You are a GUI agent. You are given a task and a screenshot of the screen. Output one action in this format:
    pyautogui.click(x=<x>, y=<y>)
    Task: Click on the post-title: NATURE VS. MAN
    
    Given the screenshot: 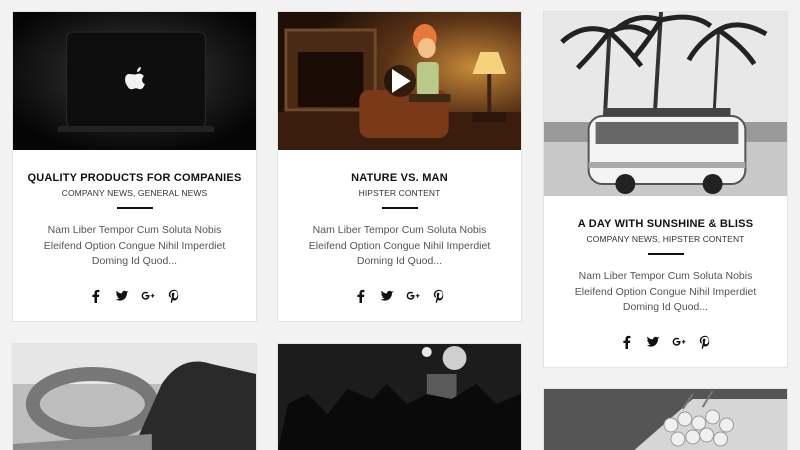 What is the action you would take?
    pyautogui.click(x=399, y=167)
    